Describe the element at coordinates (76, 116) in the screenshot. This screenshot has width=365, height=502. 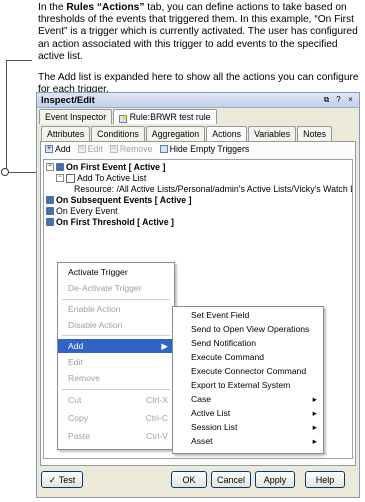
I see `tab-event-inspector: Event Inspector` at that location.